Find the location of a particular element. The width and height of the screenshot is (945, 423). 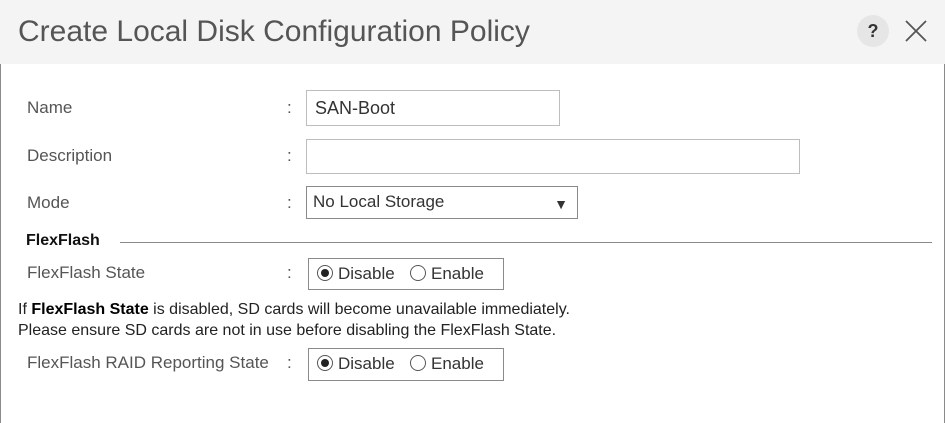

note-bold-term: FlexFlash State is located at coordinates (90, 309).